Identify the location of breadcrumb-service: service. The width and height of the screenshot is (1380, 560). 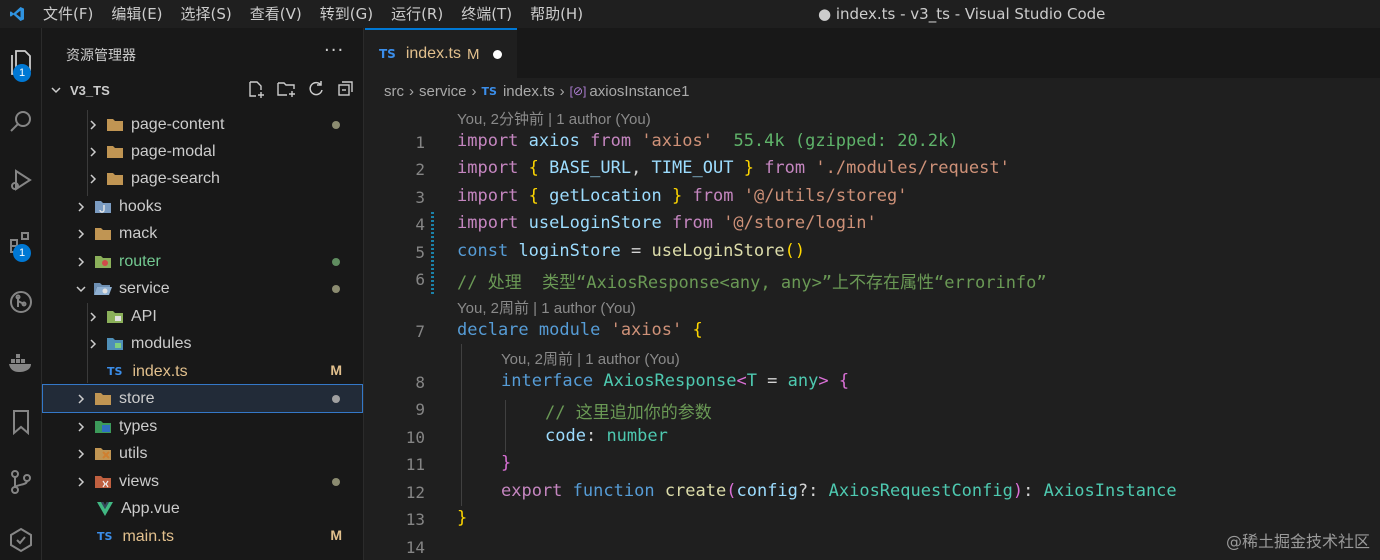
(443, 91).